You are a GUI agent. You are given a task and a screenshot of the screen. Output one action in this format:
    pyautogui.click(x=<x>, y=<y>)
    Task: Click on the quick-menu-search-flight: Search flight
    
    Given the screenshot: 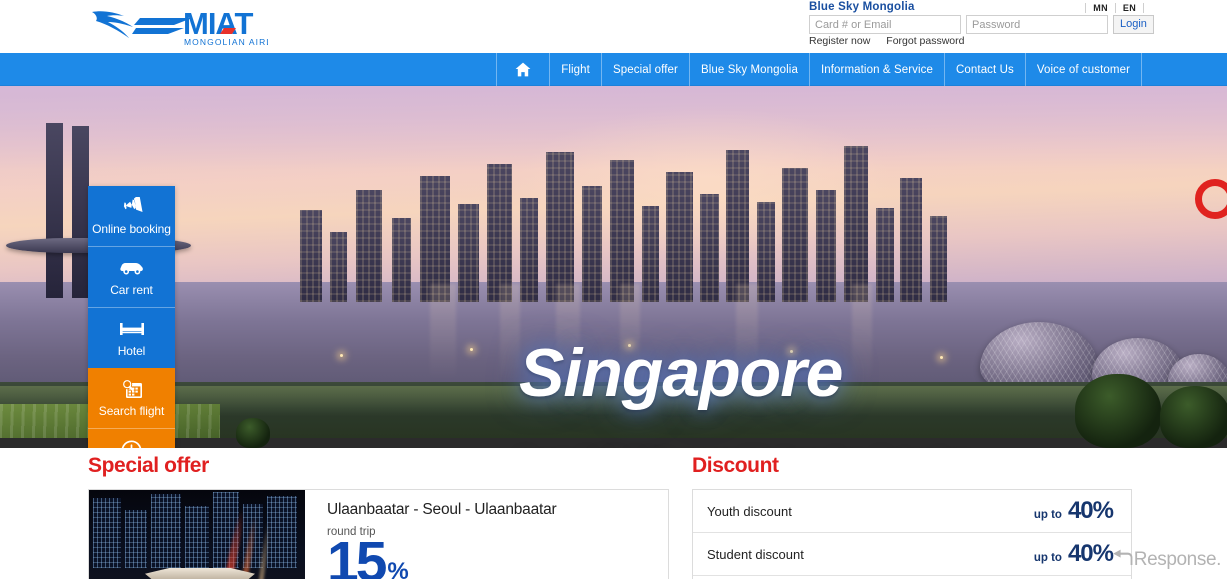 What is the action you would take?
    pyautogui.click(x=131, y=398)
    